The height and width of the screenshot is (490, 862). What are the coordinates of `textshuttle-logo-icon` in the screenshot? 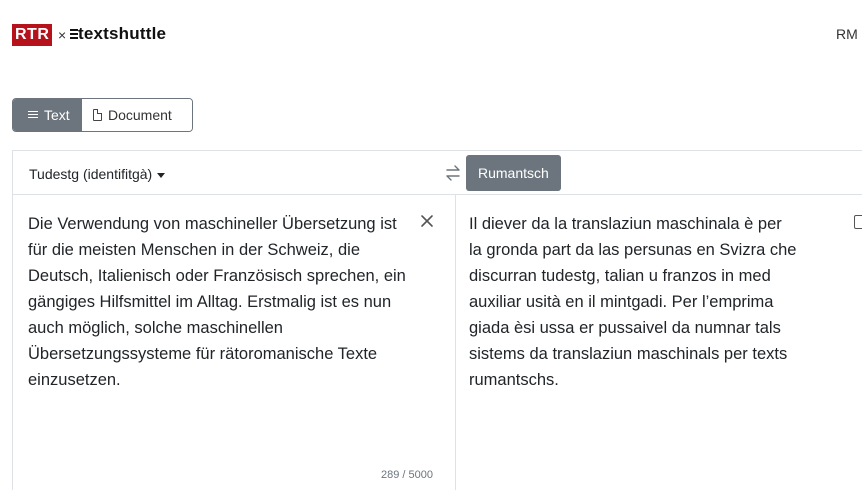 It's located at (74, 34).